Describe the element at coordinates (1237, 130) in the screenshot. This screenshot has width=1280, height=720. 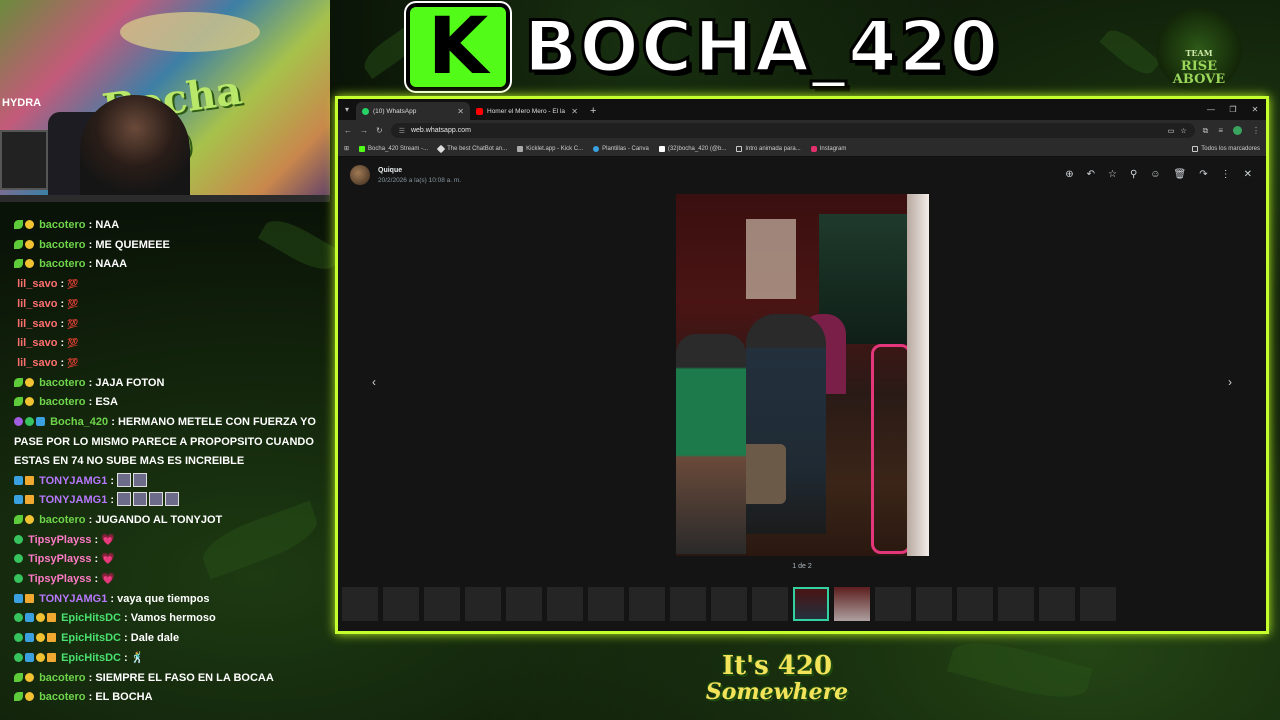
I see `profile-avatar` at that location.